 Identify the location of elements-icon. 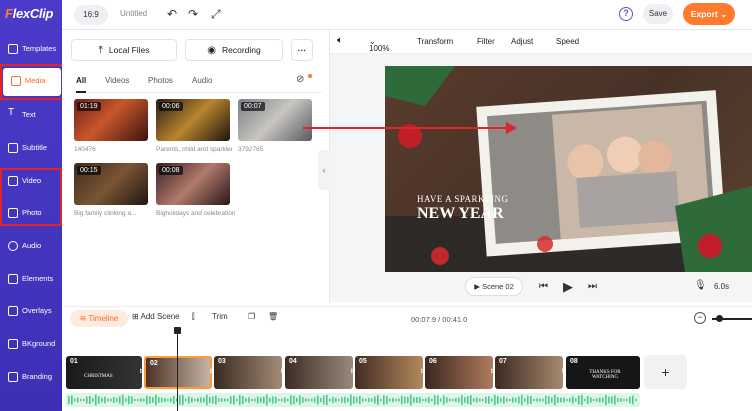
(13, 279).